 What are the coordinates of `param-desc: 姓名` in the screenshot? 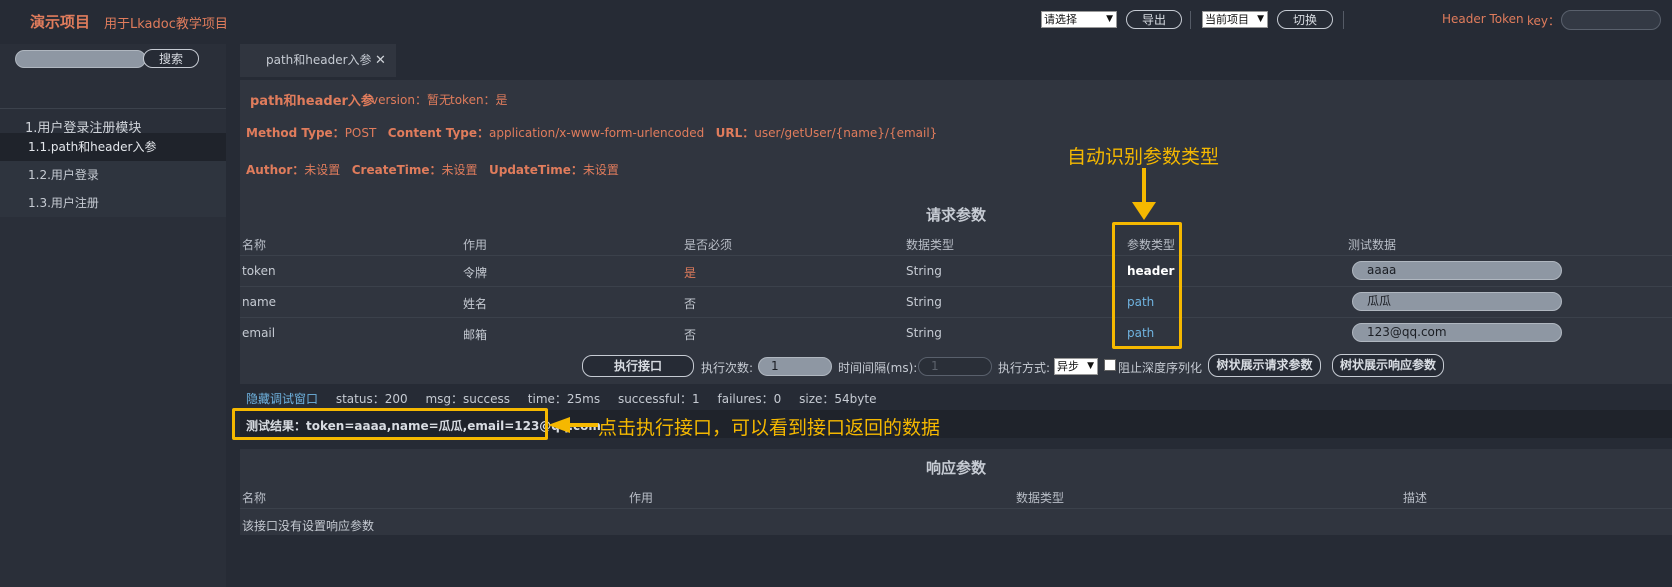 It's located at (475, 304).